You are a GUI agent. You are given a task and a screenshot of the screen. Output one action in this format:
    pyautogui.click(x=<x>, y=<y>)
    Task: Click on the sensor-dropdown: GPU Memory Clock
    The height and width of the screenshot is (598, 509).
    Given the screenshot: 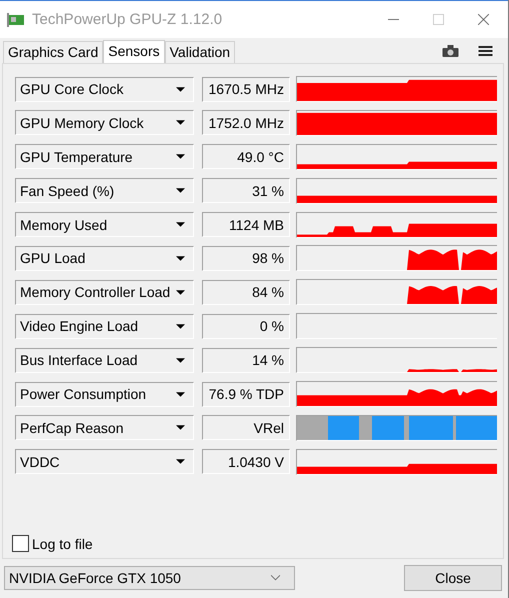 What is the action you would take?
    pyautogui.click(x=104, y=123)
    